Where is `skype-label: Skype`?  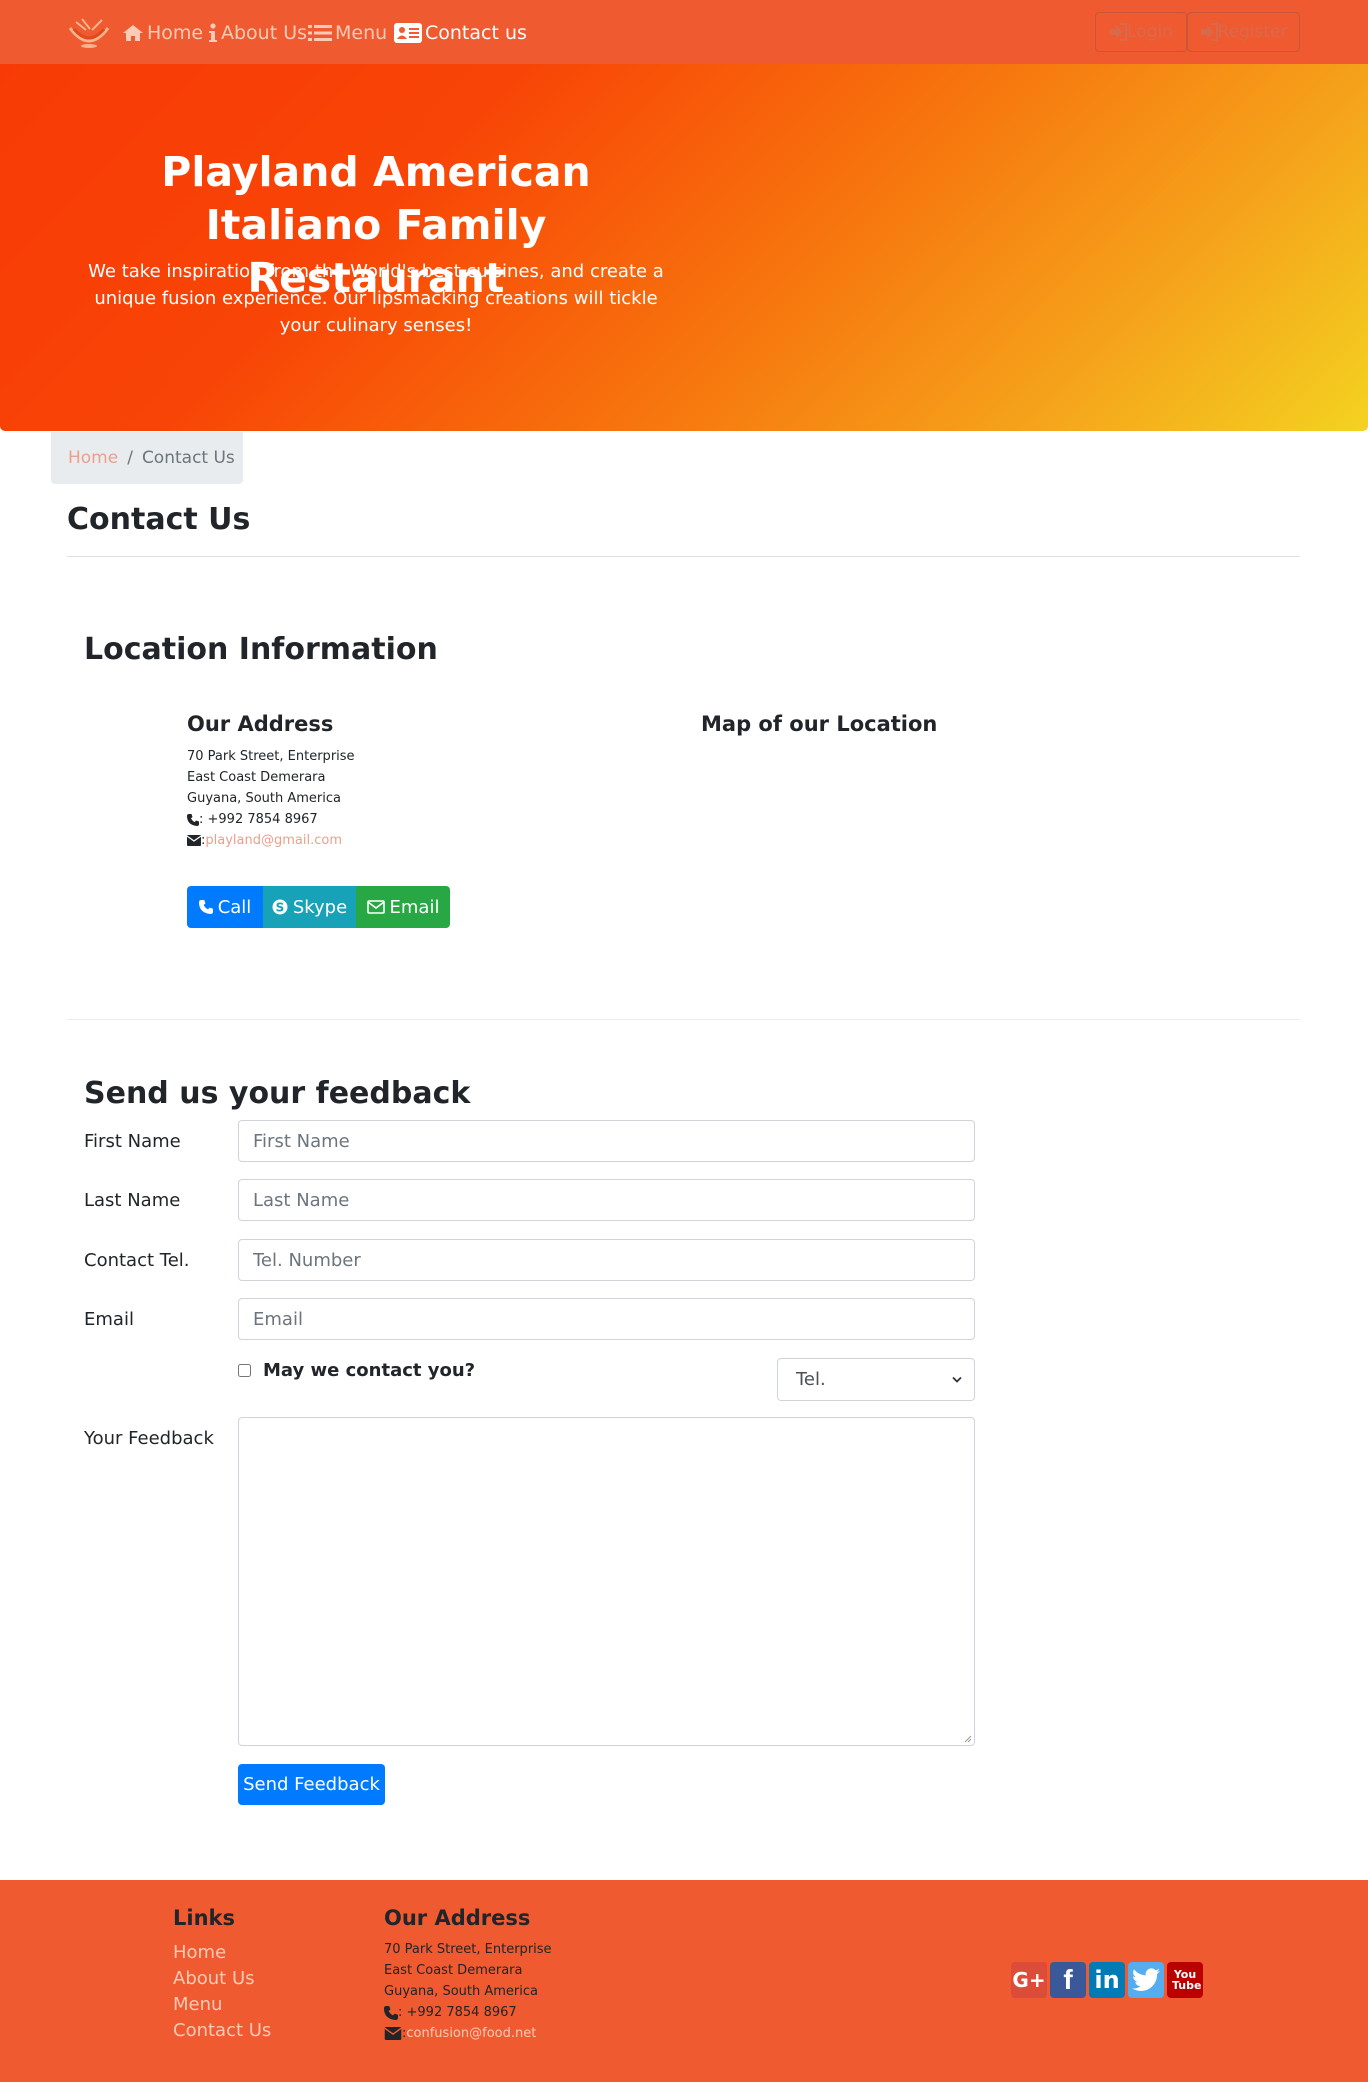 skype-label: Skype is located at coordinates (320, 907).